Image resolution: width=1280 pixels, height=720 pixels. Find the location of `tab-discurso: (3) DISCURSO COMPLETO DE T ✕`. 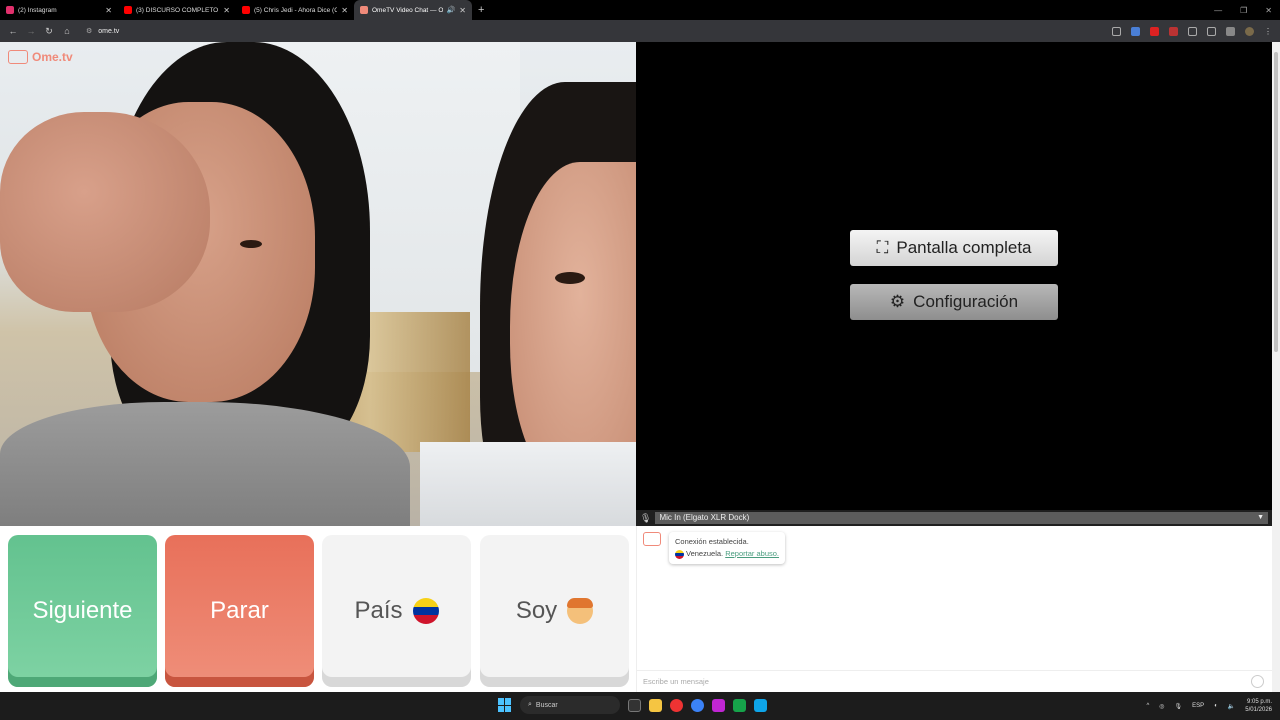

tab-discurso: (3) DISCURSO COMPLETO DE T ✕ is located at coordinates (177, 10).